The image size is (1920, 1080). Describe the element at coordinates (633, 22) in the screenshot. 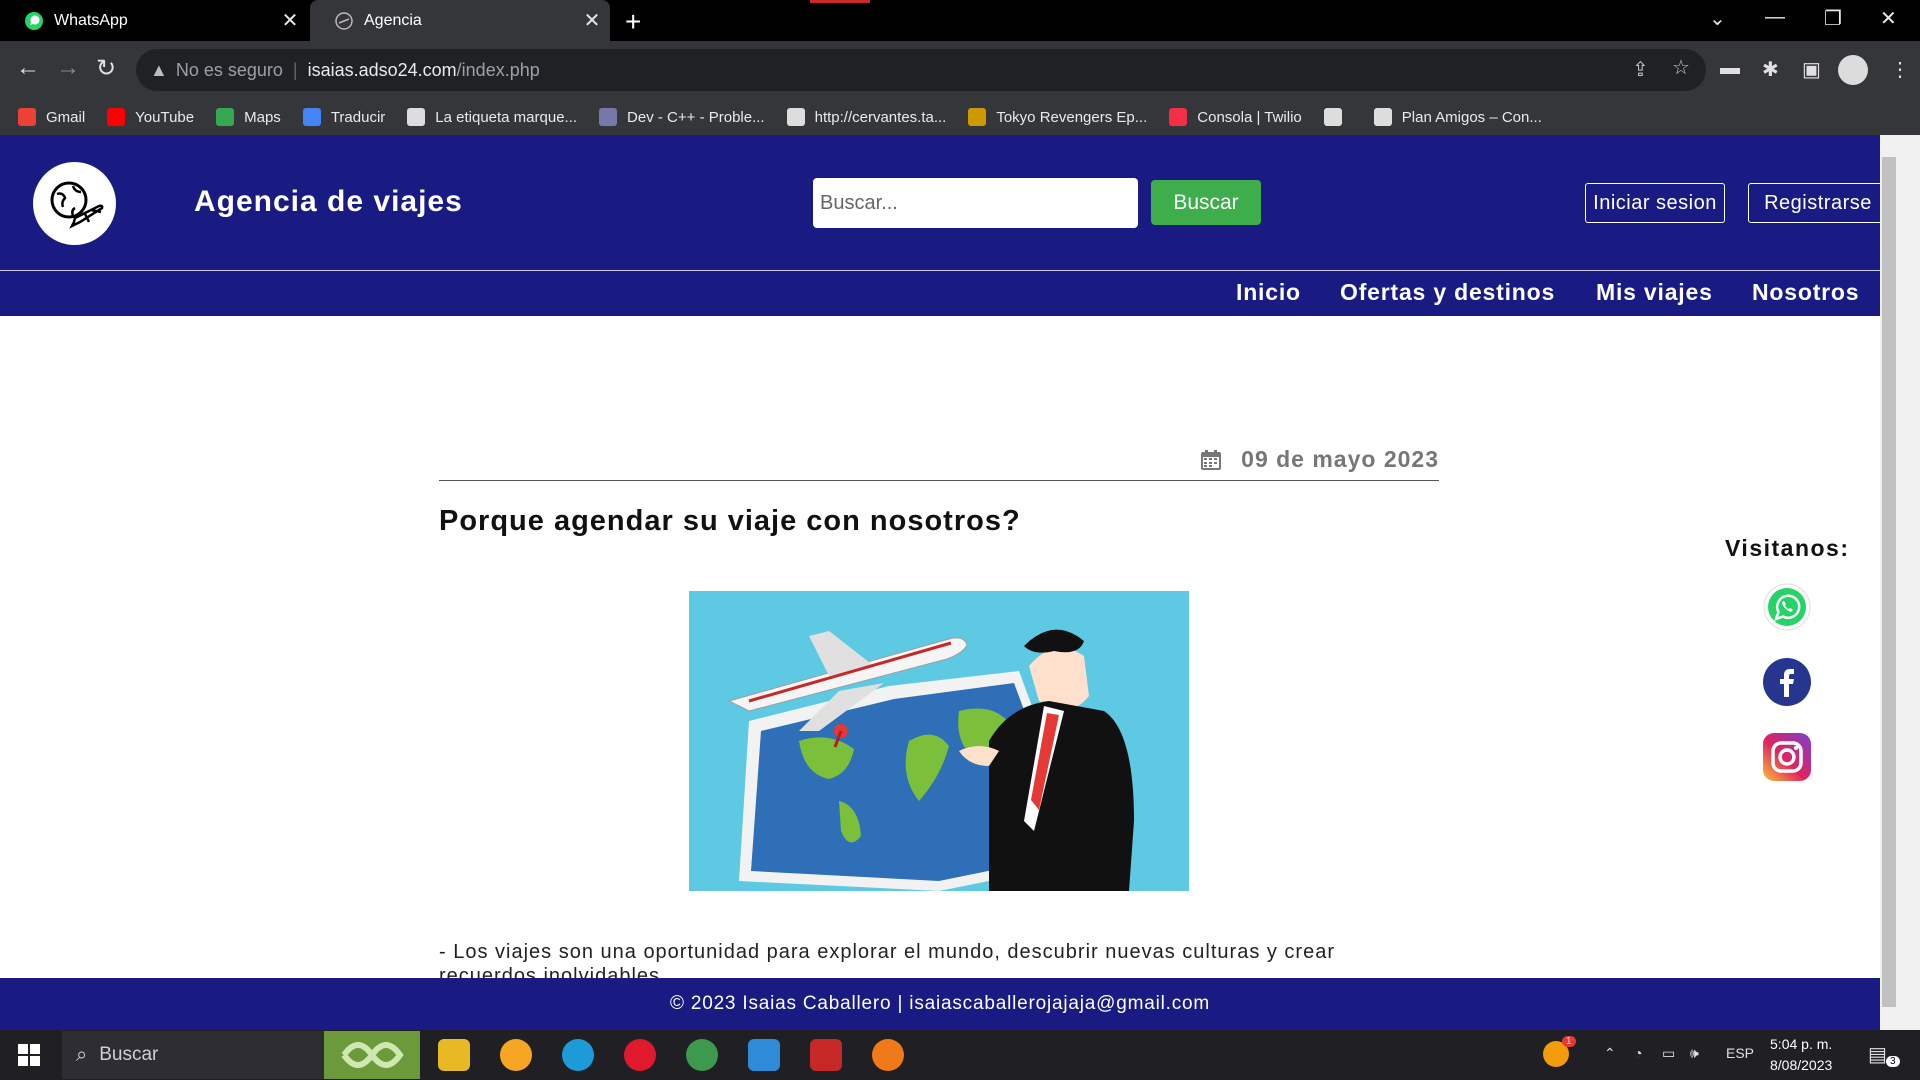

I see `new-tab-icon: +` at that location.